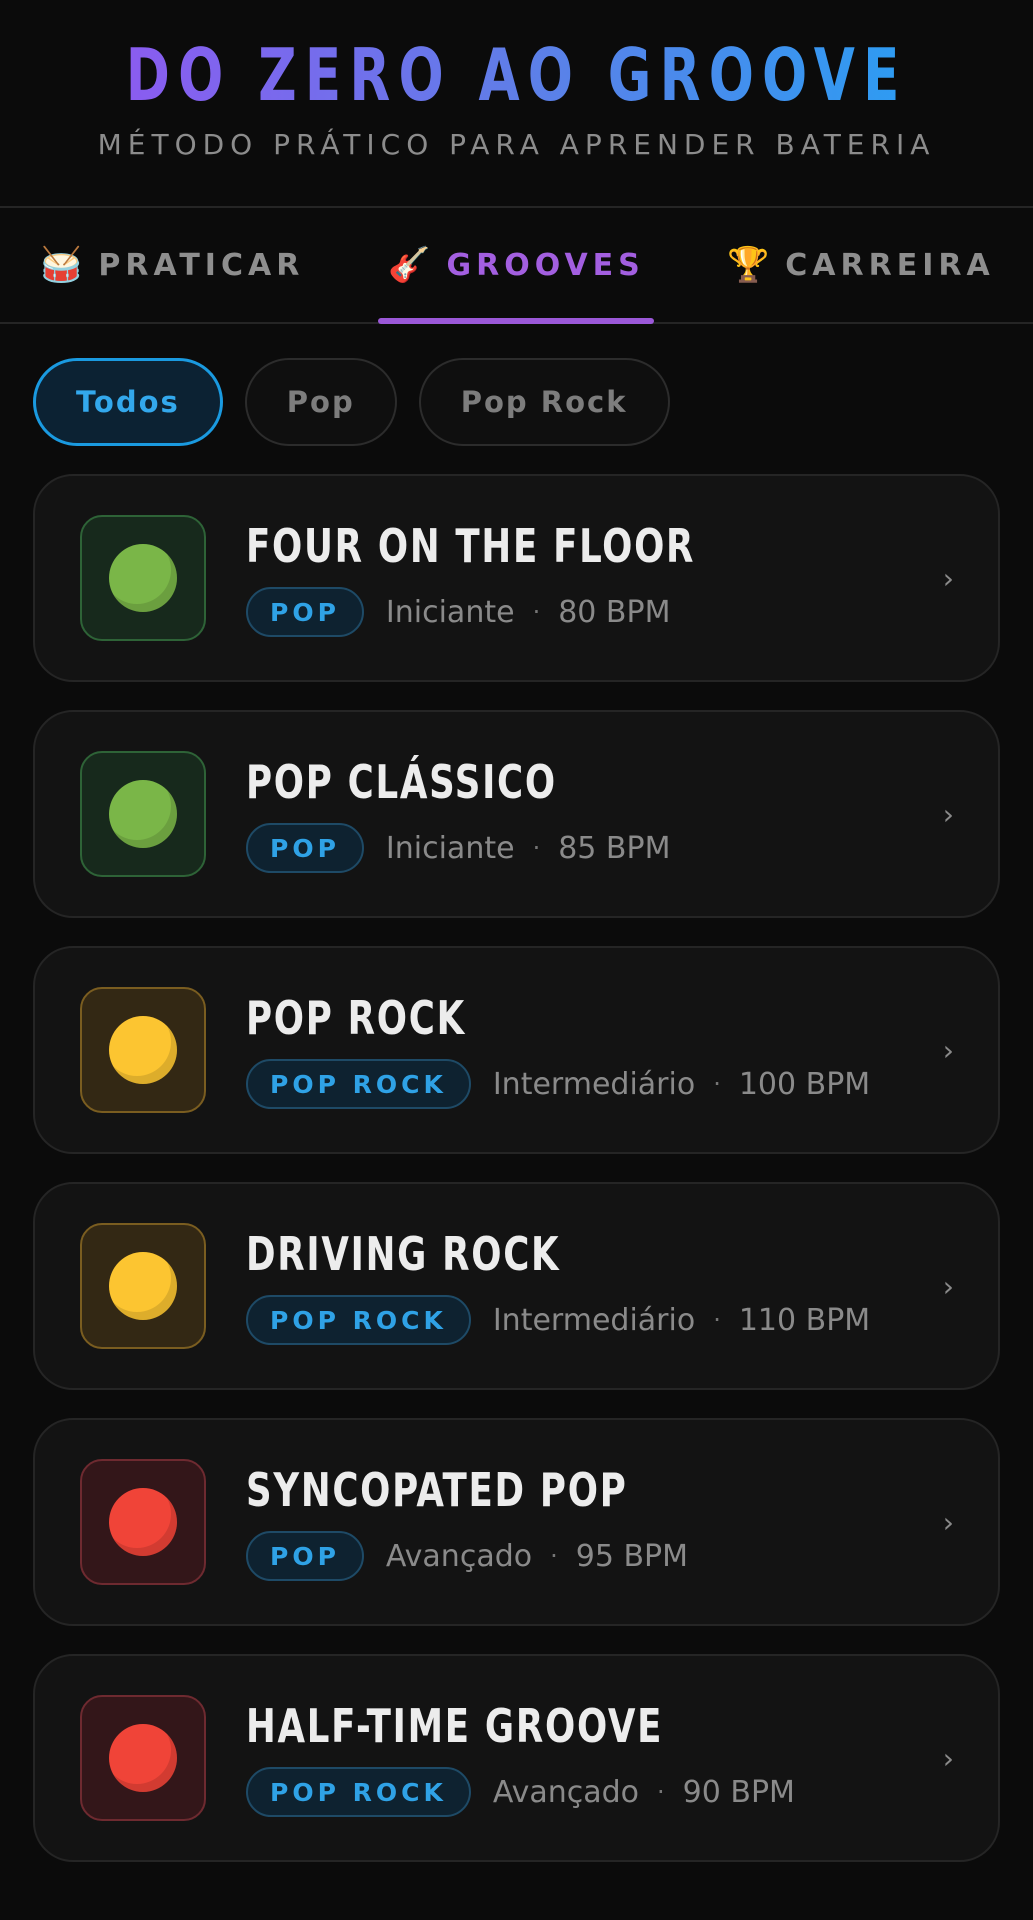  What do you see at coordinates (437, 1490) in the screenshot?
I see `groove-title: SYNCOPATED POP` at bounding box center [437, 1490].